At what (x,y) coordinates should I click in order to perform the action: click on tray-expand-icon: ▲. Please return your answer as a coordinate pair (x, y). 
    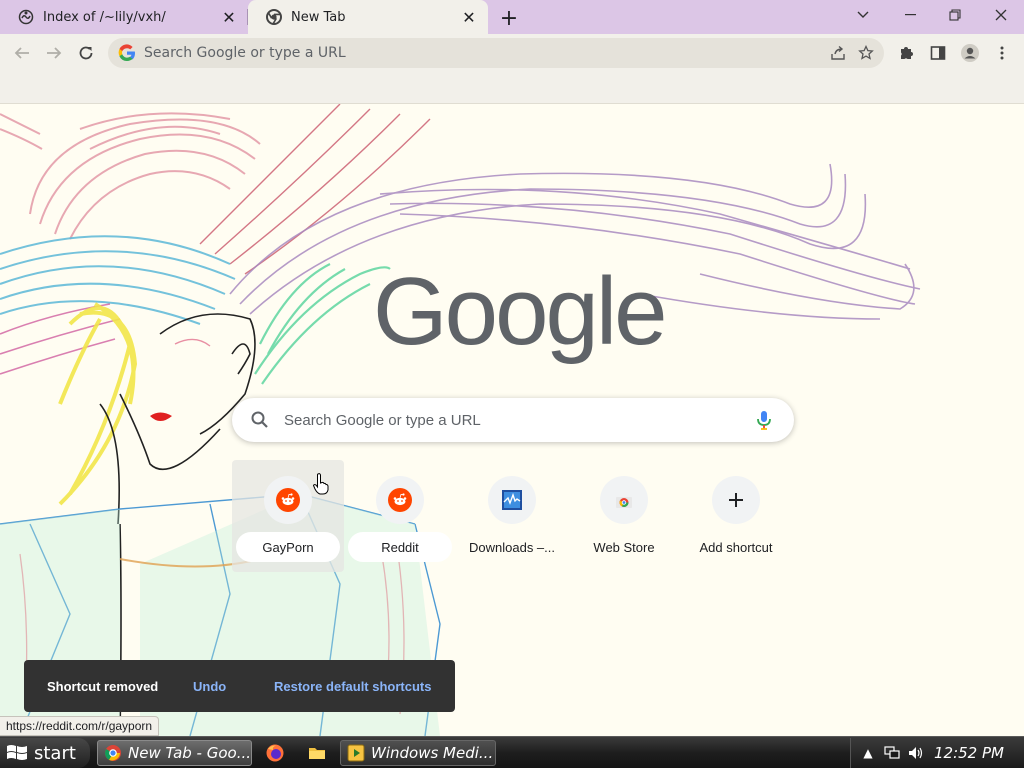
    Looking at the image, I should click on (868, 753).